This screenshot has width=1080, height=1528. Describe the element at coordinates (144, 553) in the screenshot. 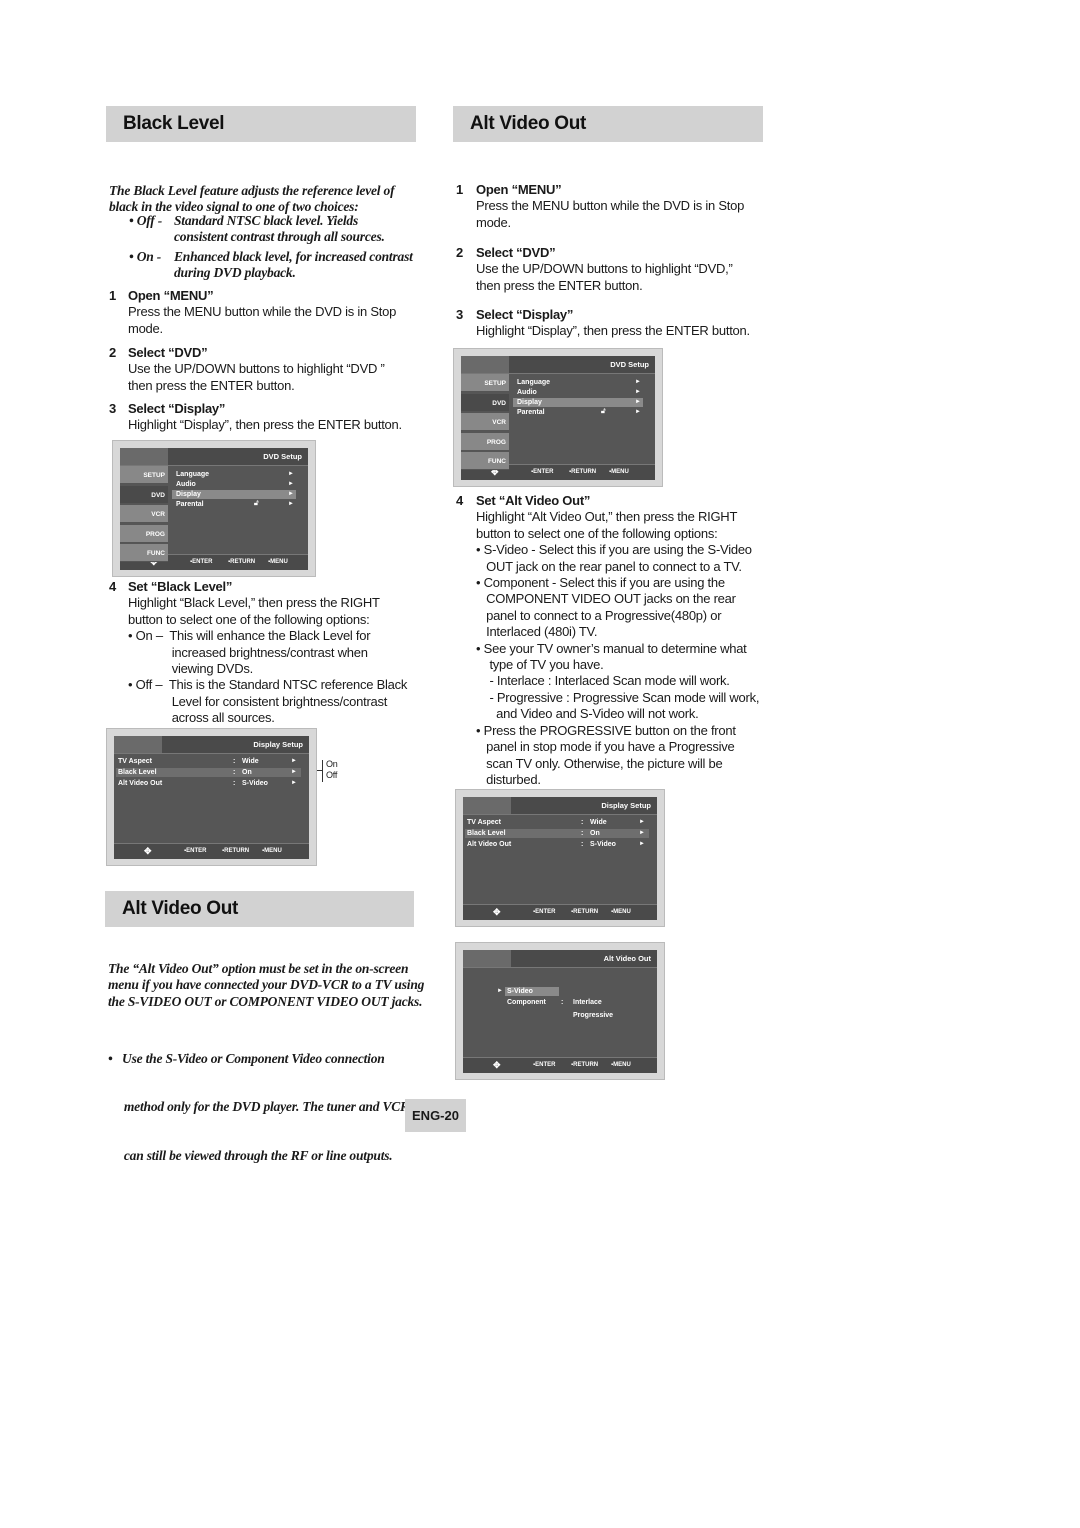

I see `tab-func: FUNC` at that location.